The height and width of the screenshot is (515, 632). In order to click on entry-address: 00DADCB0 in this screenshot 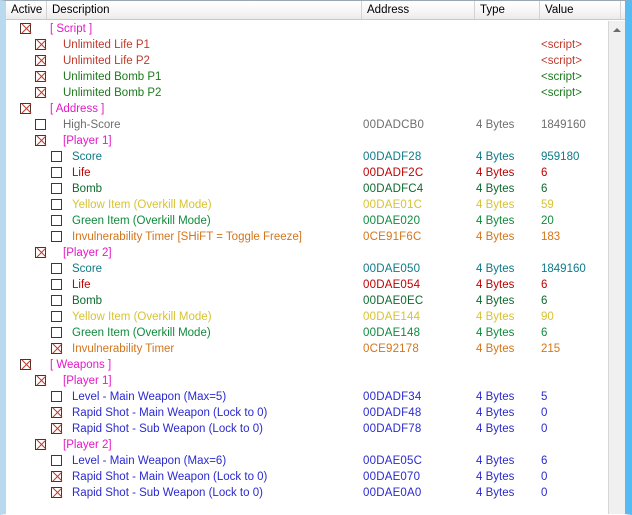, I will do `click(393, 125)`.